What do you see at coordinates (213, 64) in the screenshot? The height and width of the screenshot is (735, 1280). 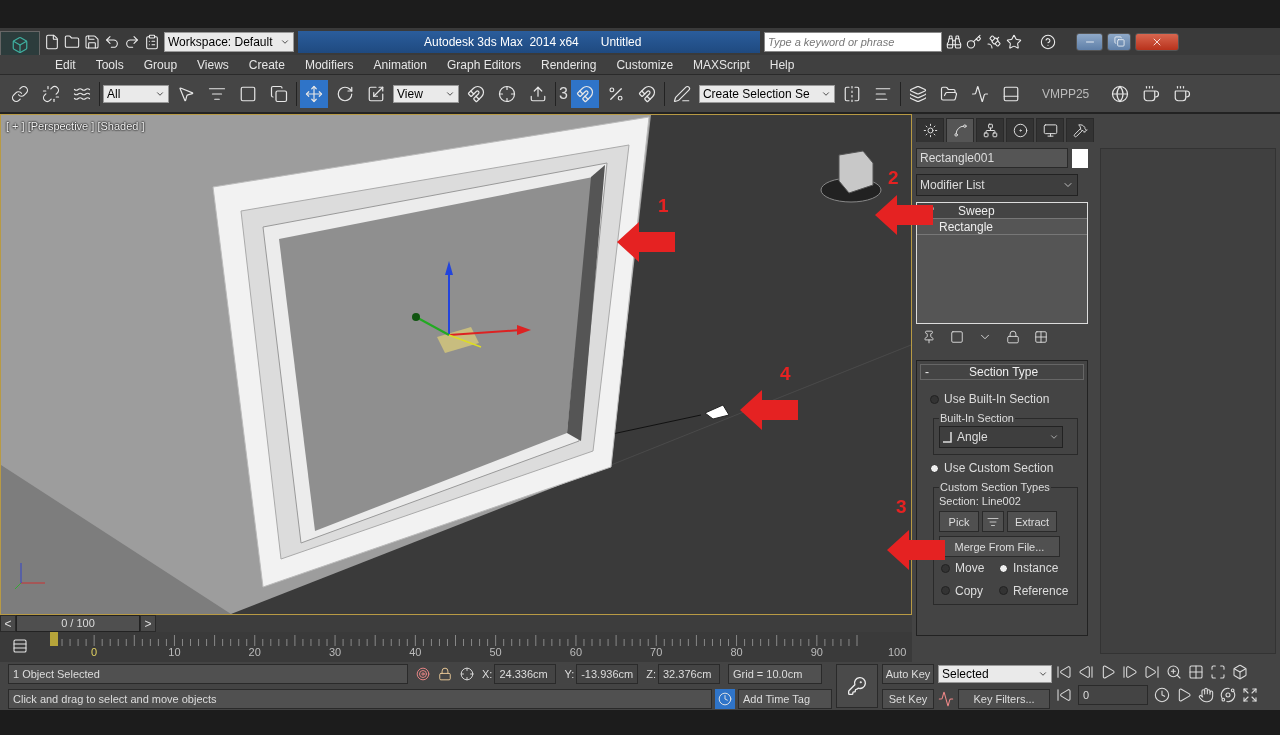 I see `menu-item: Views` at bounding box center [213, 64].